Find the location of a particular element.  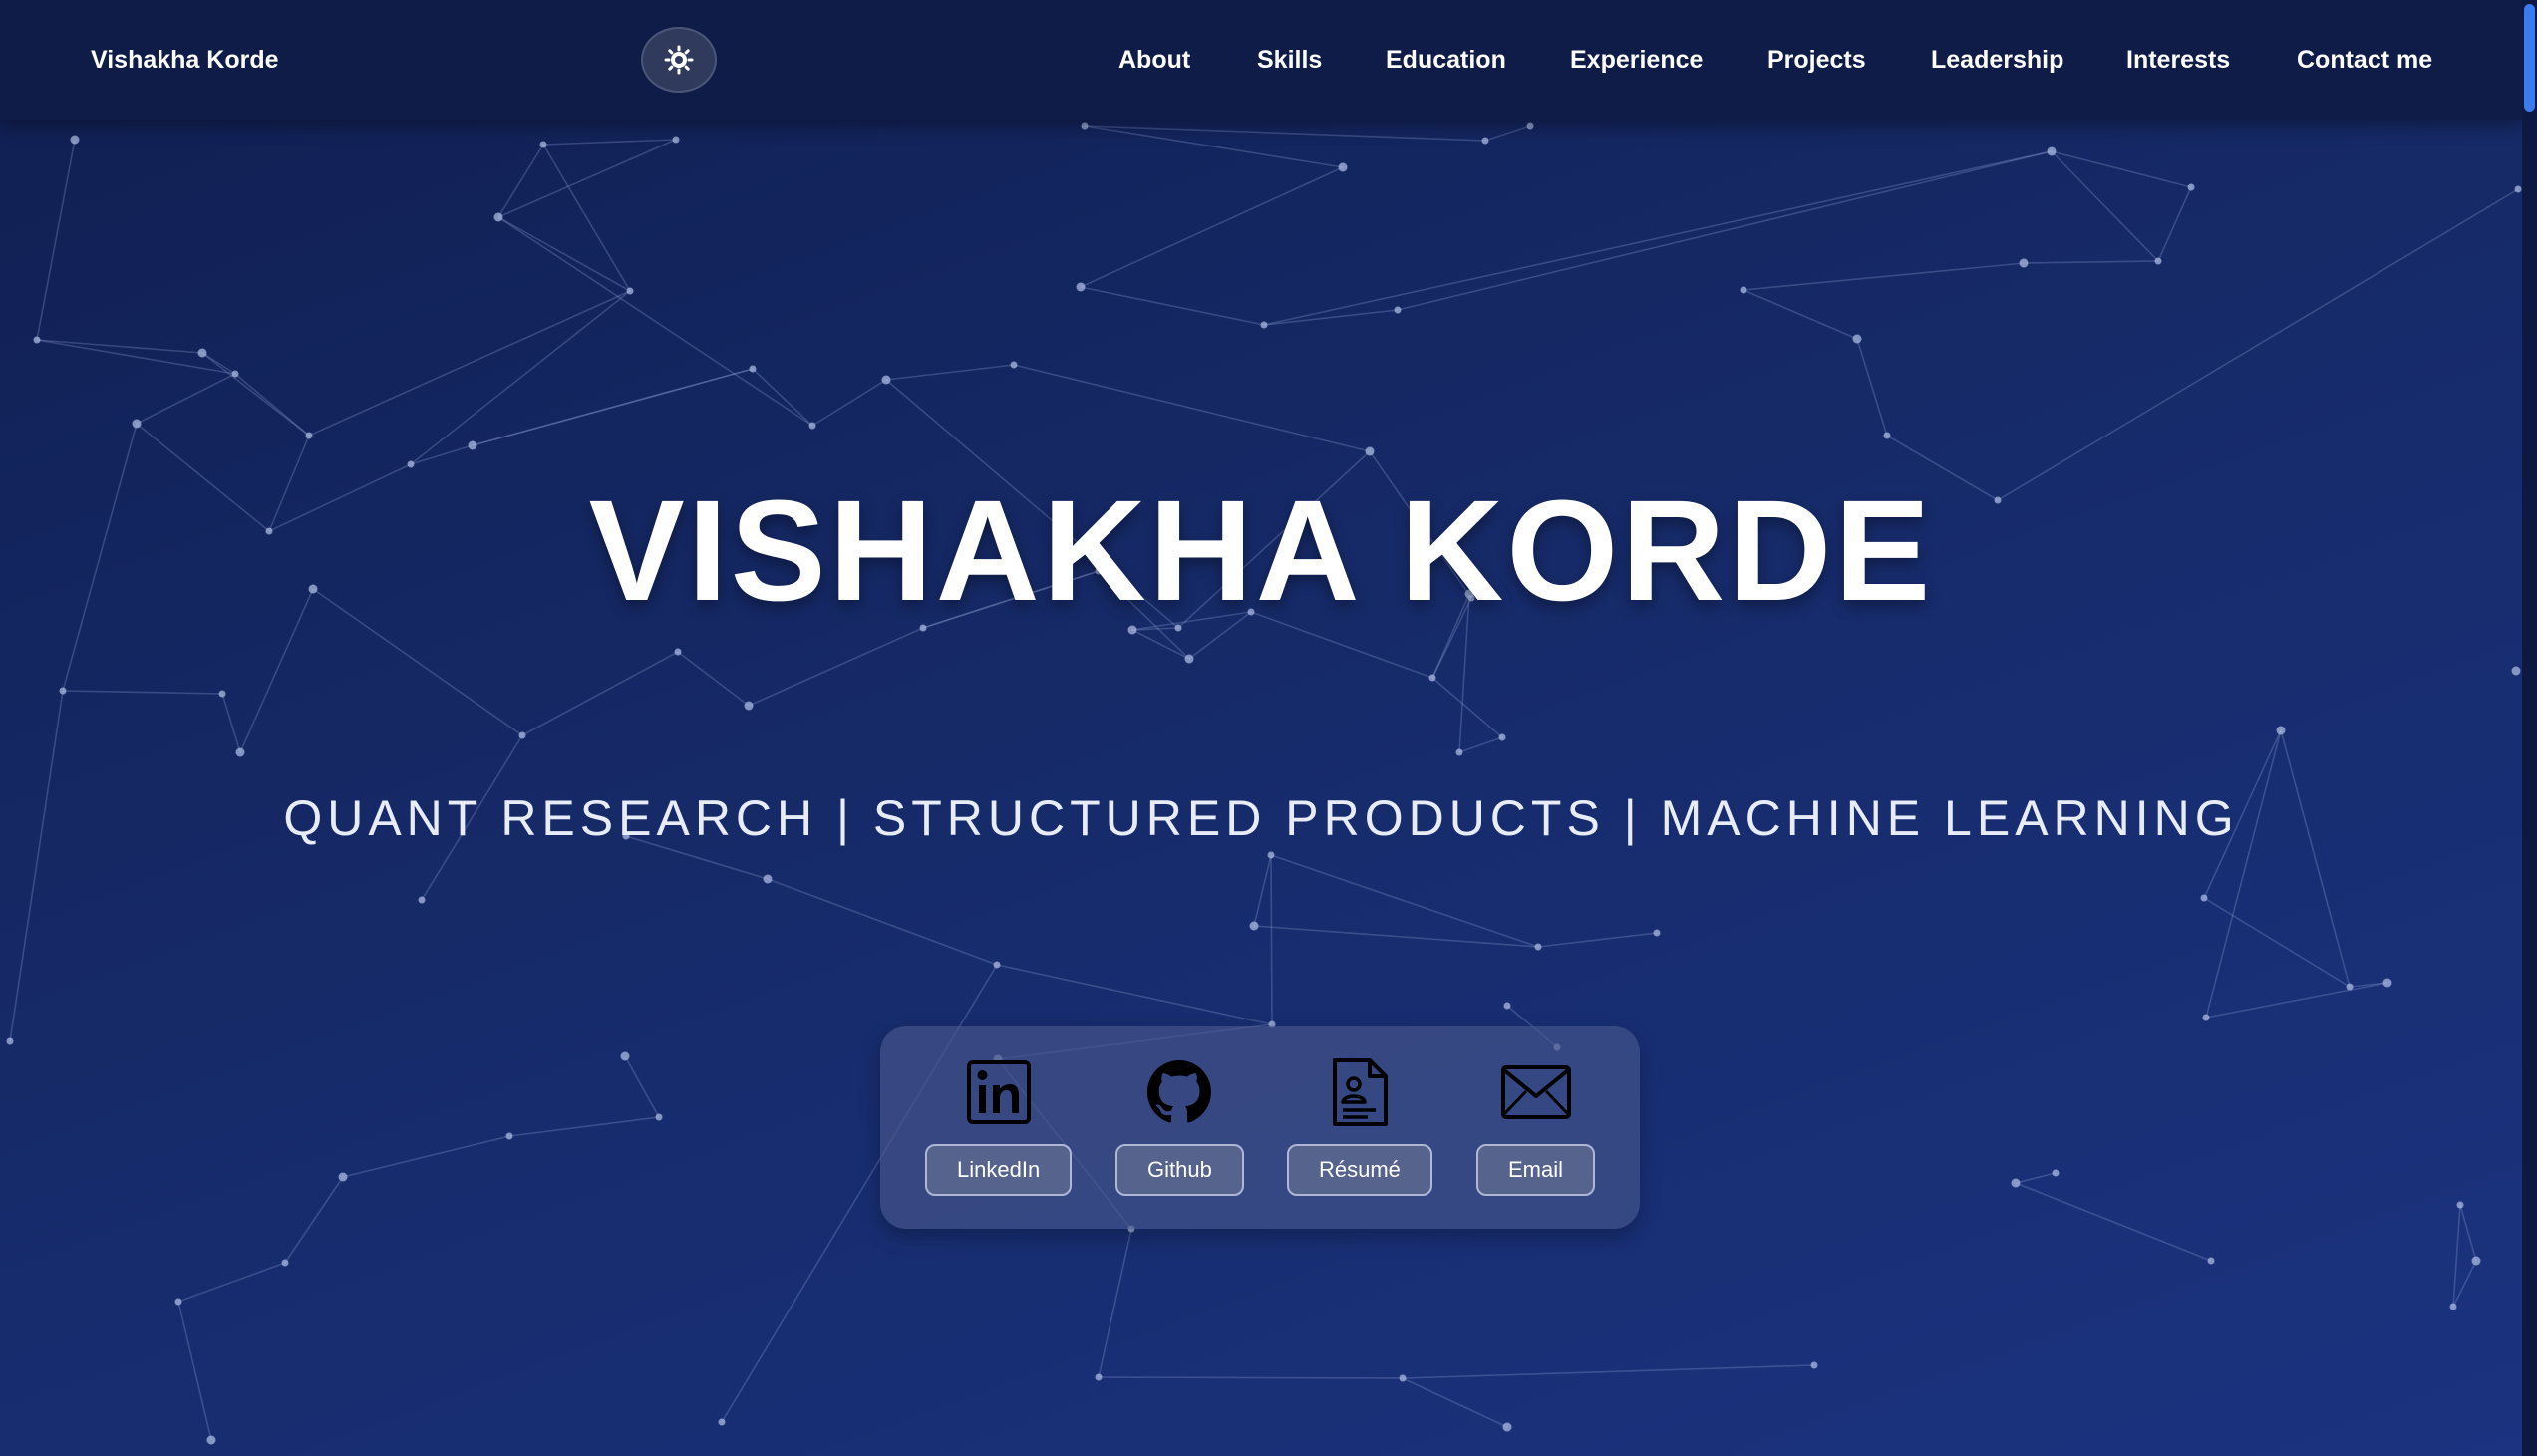

nav-link-interests: Interests is located at coordinates (2178, 60).